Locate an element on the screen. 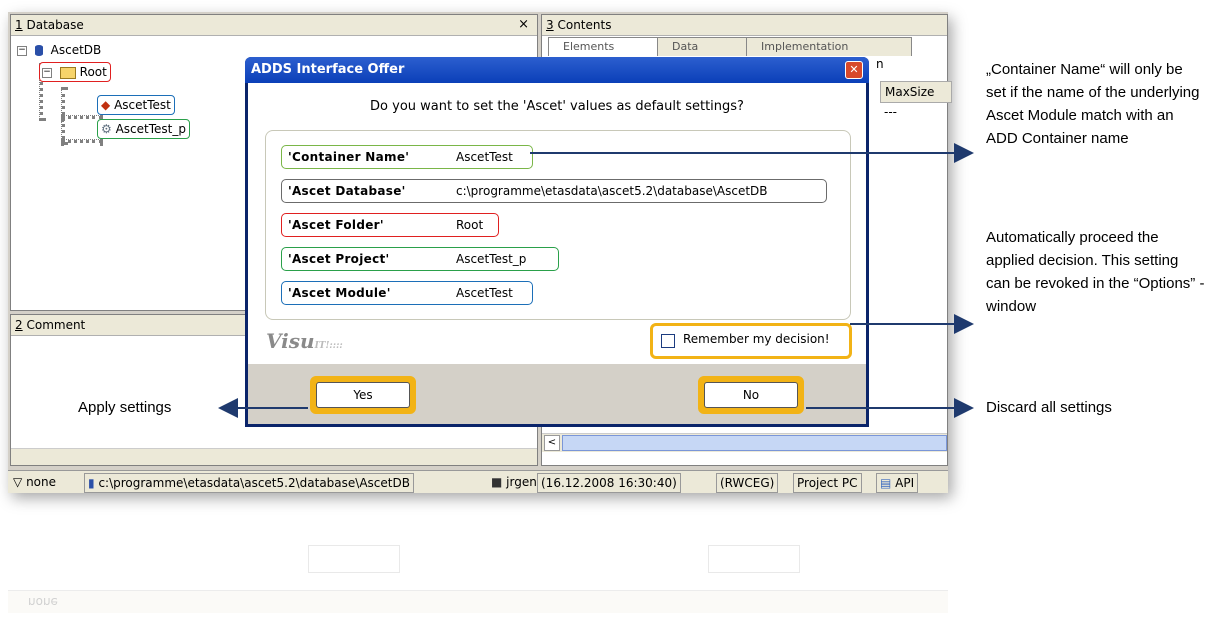 This screenshot has height=628, width=1211. no-button: No is located at coordinates (751, 395).